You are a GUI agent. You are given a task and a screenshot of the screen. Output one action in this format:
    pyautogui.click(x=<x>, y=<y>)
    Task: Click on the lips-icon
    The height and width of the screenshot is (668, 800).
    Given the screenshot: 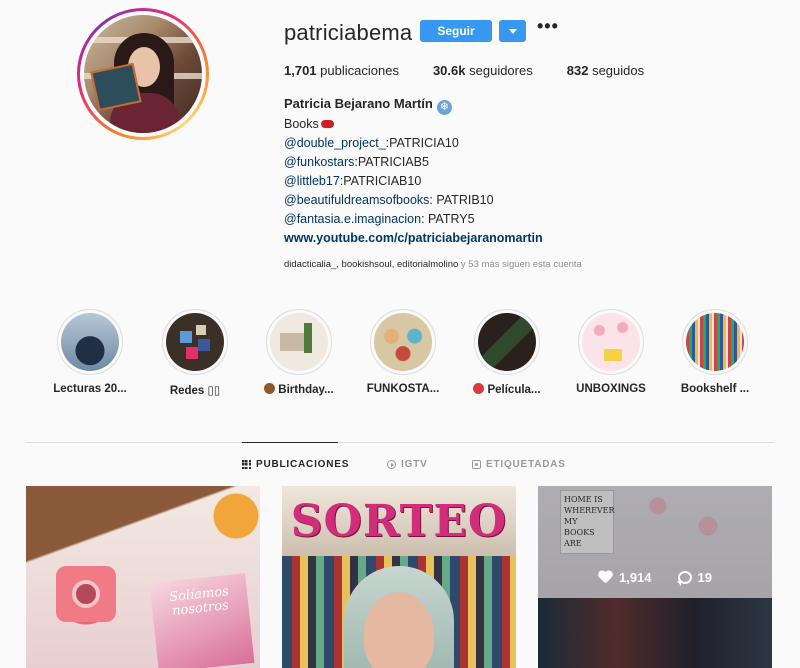 What is the action you would take?
    pyautogui.click(x=327, y=124)
    